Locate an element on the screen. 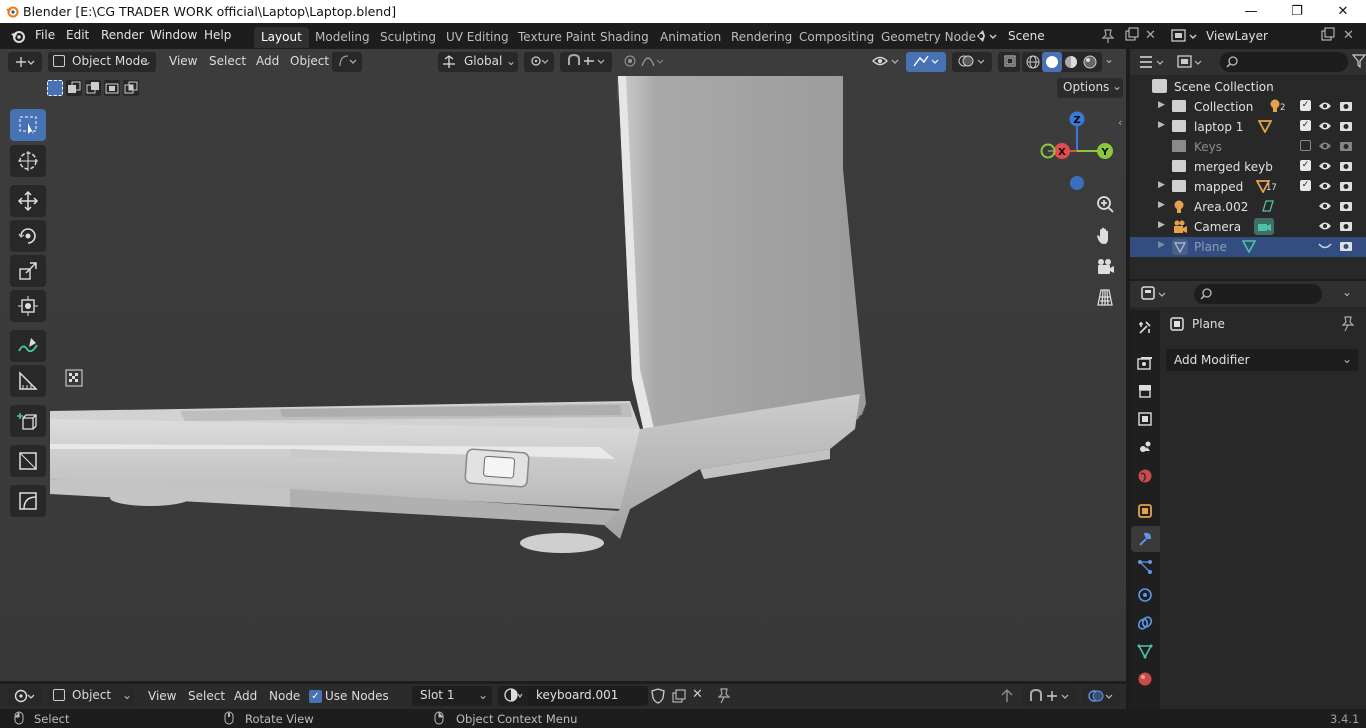  unlink-material-icon: ✕ is located at coordinates (697, 694).